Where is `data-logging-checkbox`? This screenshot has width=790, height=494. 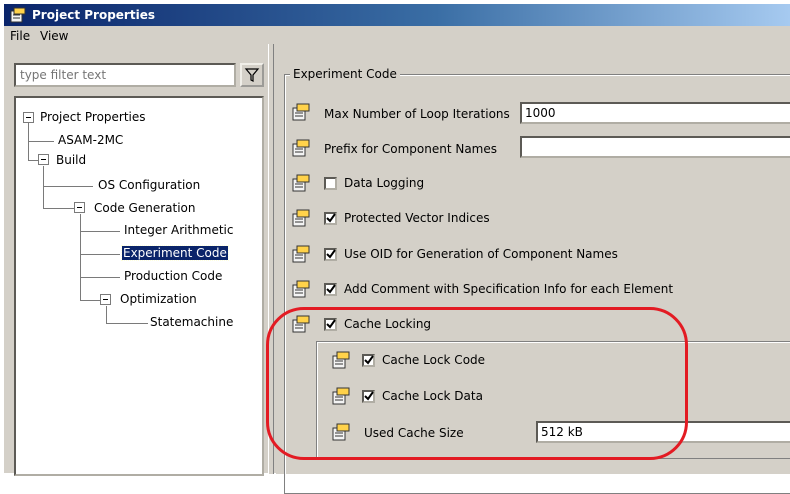 data-logging-checkbox is located at coordinates (330, 183).